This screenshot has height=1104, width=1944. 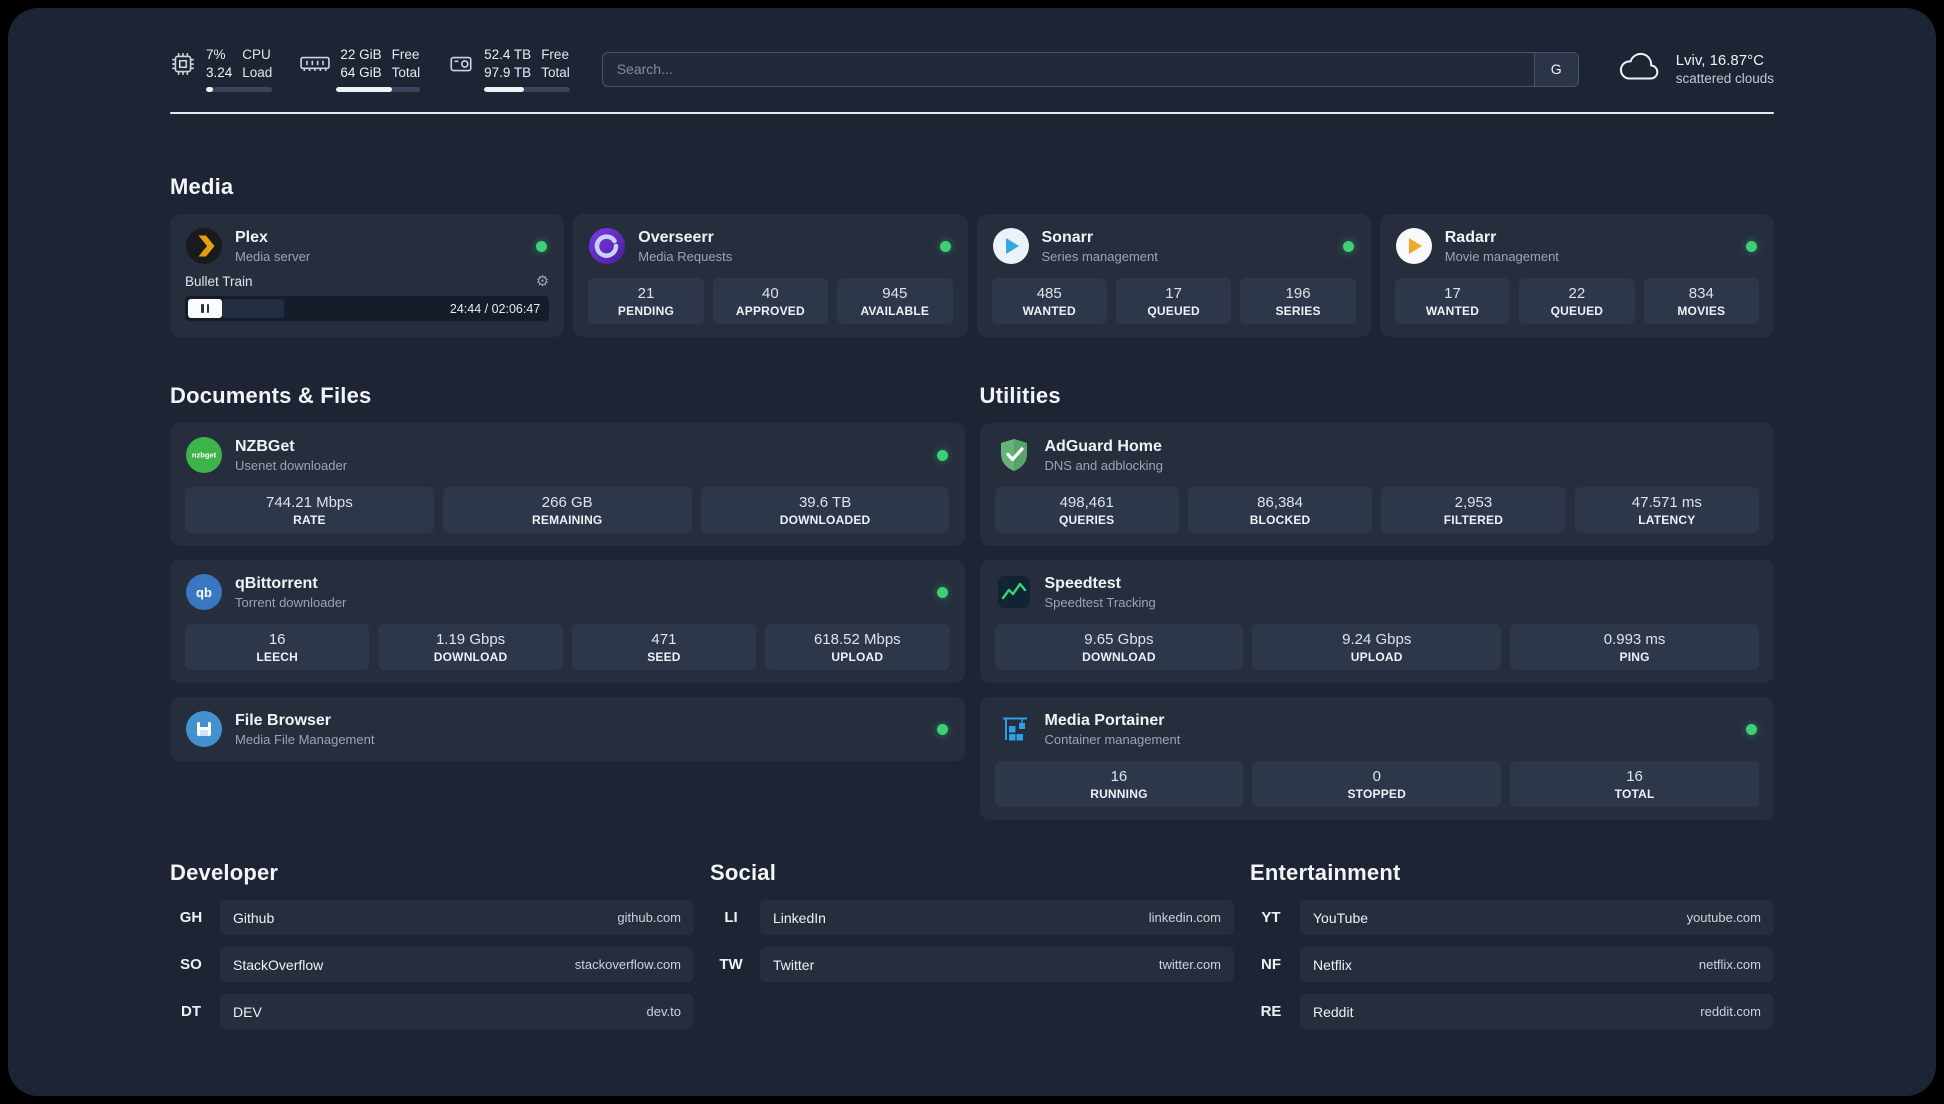 I want to click on weather-widget: Lviv, 16.87°C scattered clouds, so click(x=1694, y=69).